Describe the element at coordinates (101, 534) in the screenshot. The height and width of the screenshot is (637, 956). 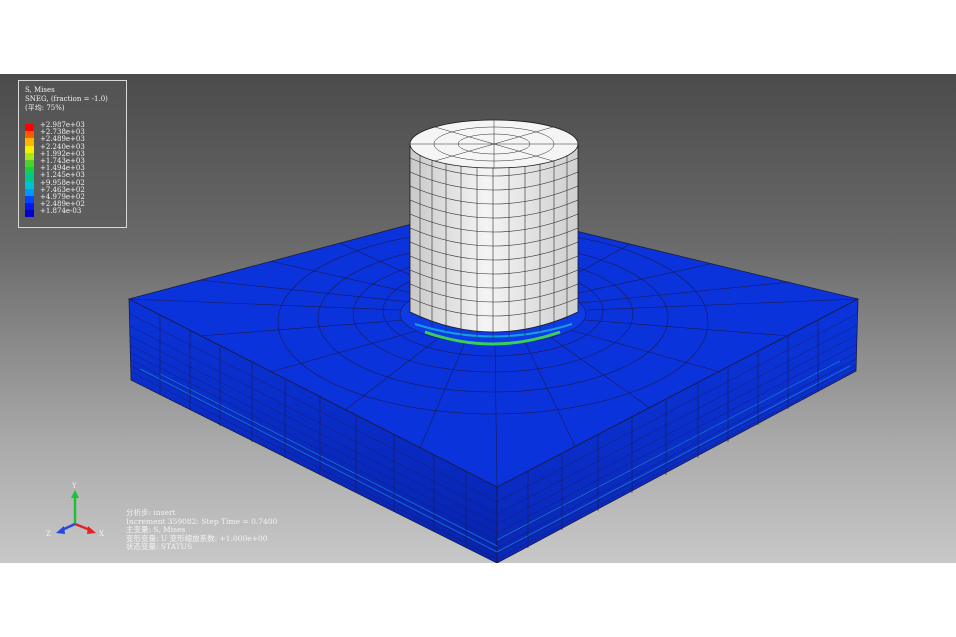
I see `x-axis-label: X` at that location.